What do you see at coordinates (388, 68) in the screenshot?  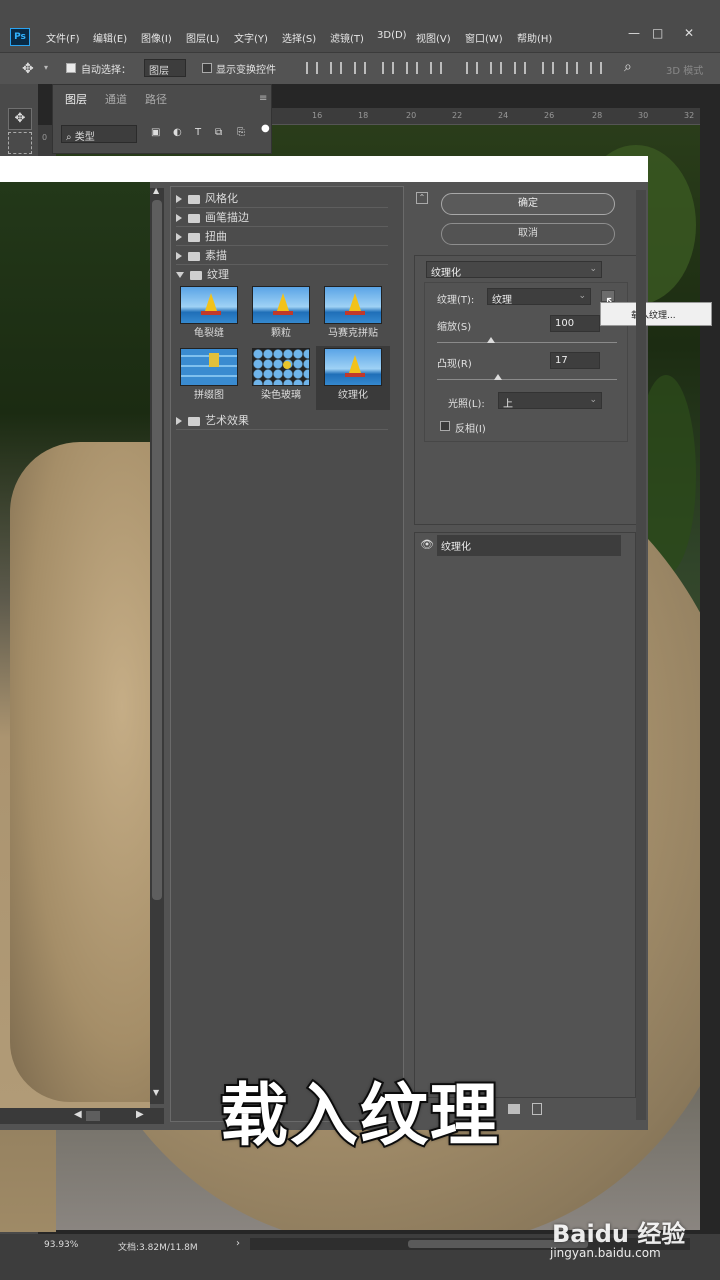 I see `align-left-icon` at bounding box center [388, 68].